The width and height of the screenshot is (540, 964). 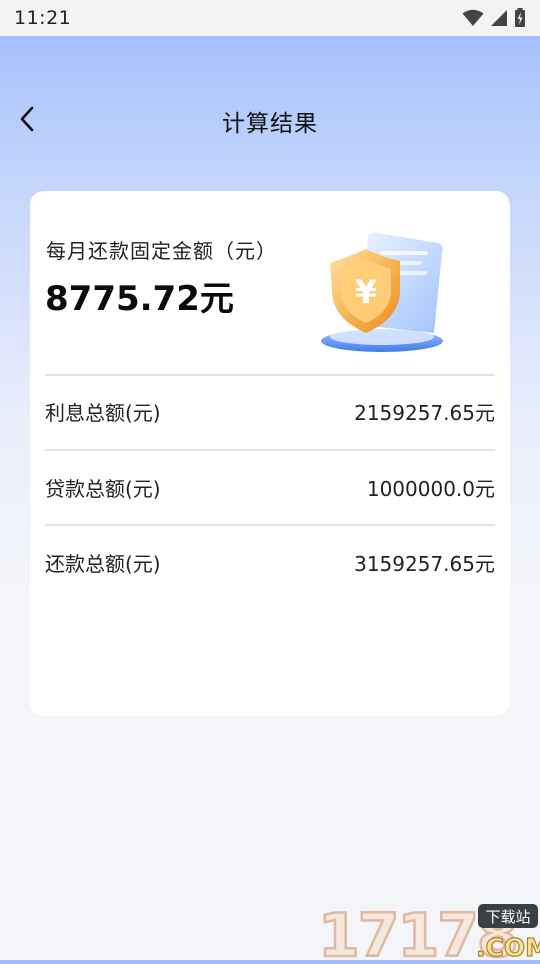 I want to click on row-value: 2159257.65元, so click(x=424, y=412).